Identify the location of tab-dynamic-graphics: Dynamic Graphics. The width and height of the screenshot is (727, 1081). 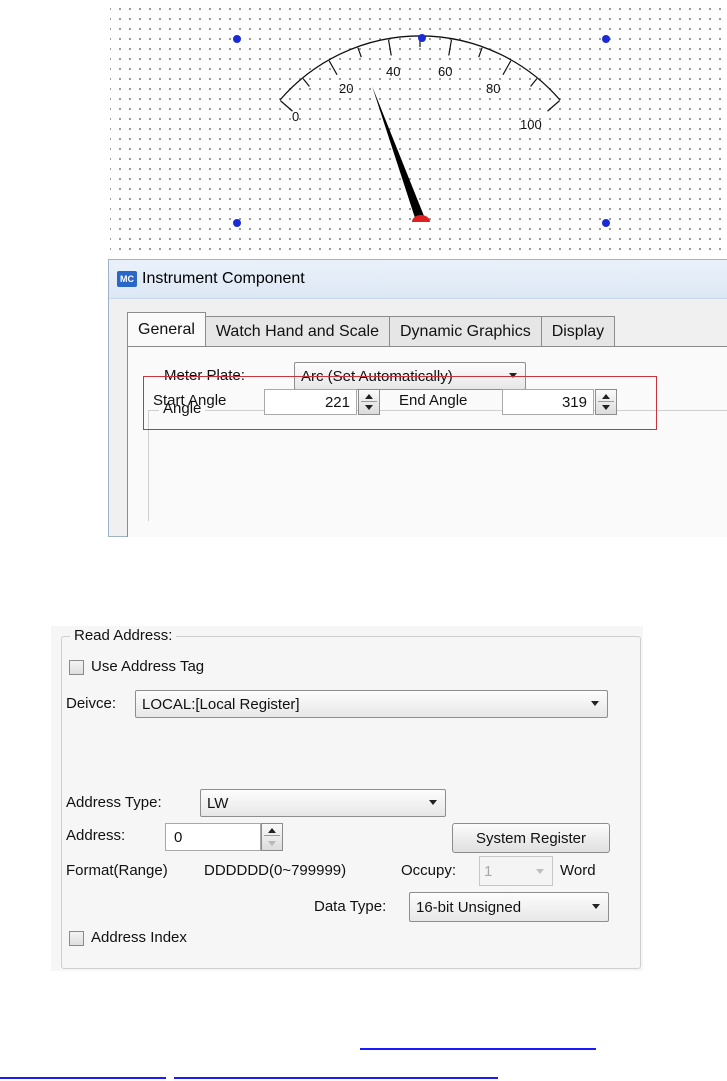
(465, 331).